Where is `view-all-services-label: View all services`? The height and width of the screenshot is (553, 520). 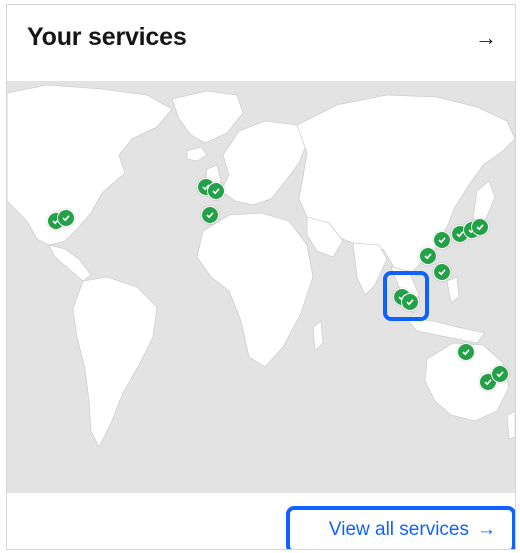 view-all-services-label: View all services is located at coordinates (398, 529).